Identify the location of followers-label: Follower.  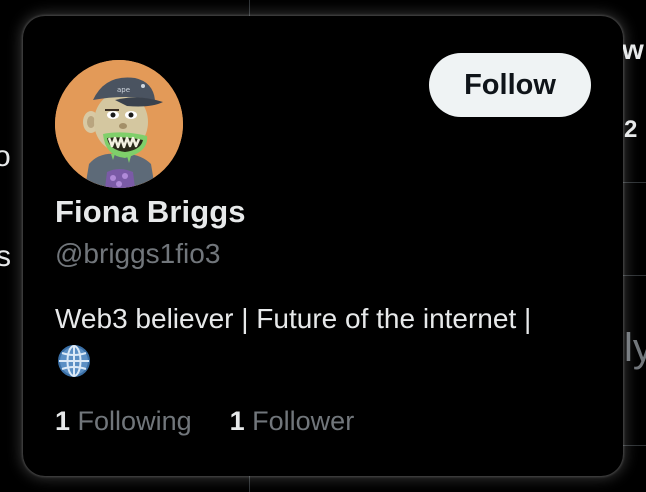
(303, 421).